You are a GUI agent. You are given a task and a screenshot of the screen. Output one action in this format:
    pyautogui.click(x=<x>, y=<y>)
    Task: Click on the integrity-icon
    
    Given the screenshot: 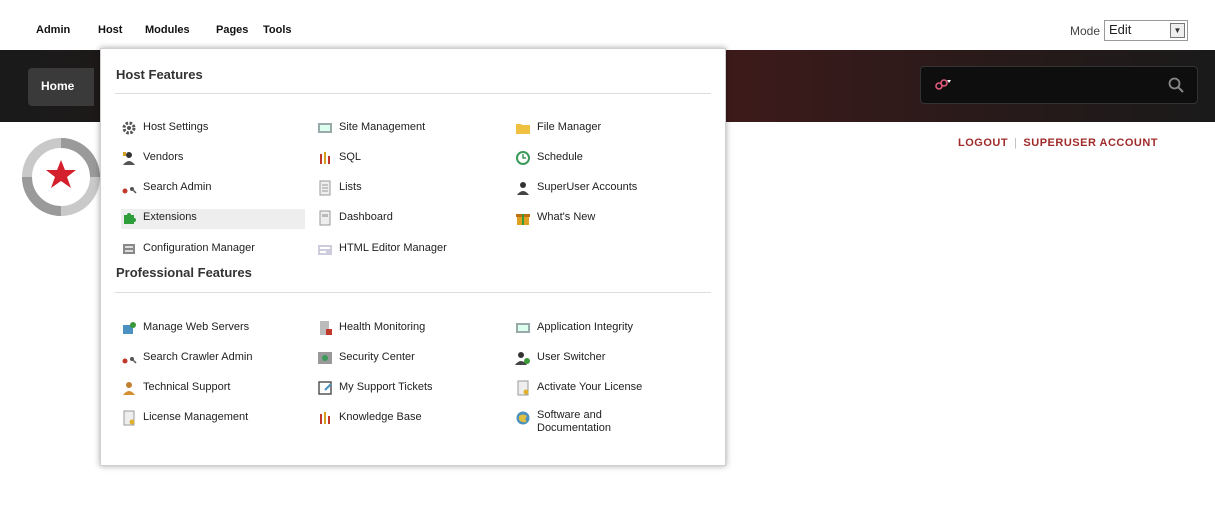 What is the action you would take?
    pyautogui.click(x=523, y=328)
    